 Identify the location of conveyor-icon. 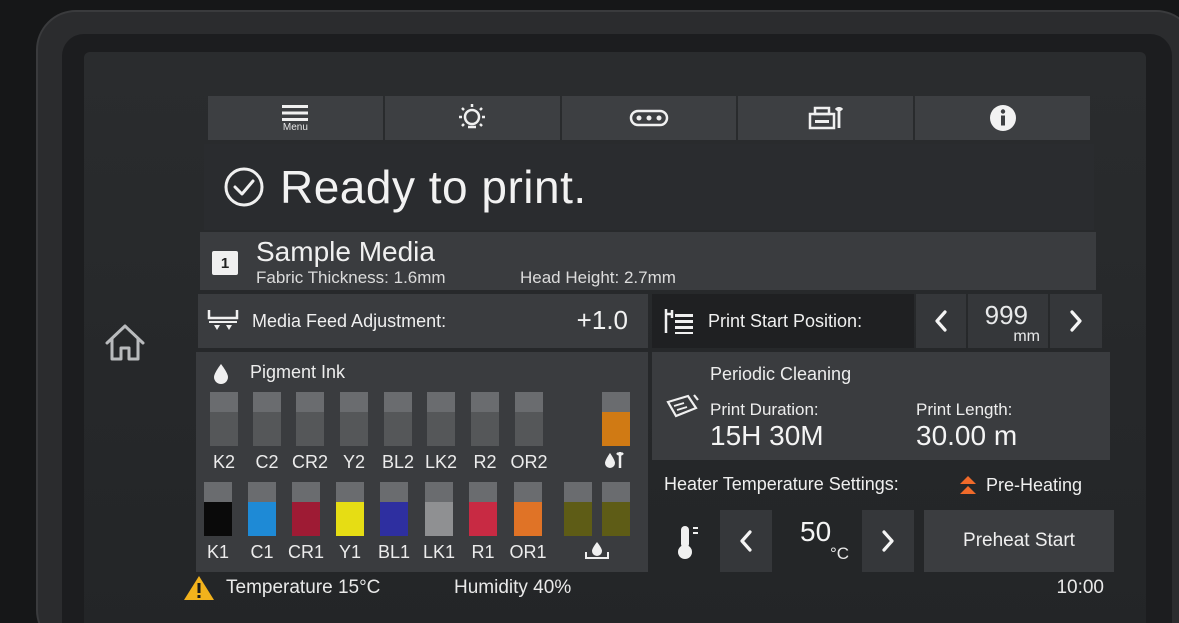
(649, 118).